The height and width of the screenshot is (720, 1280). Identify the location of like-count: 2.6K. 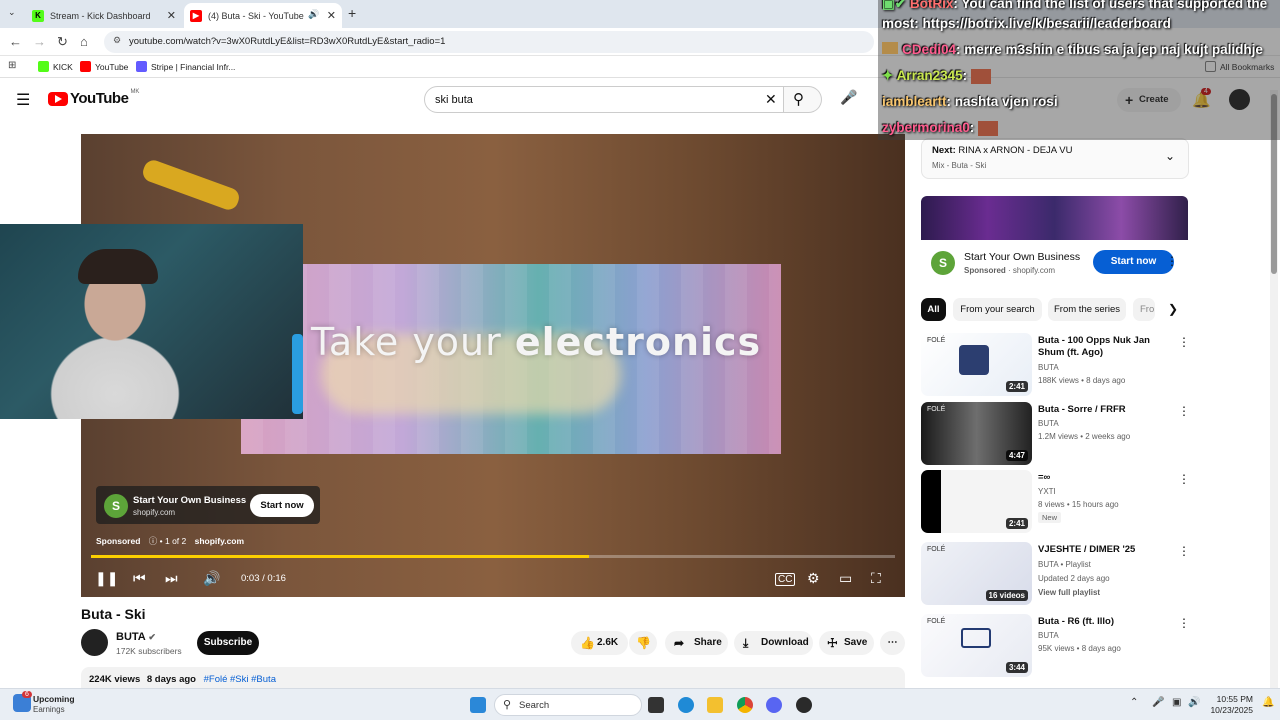
(608, 642).